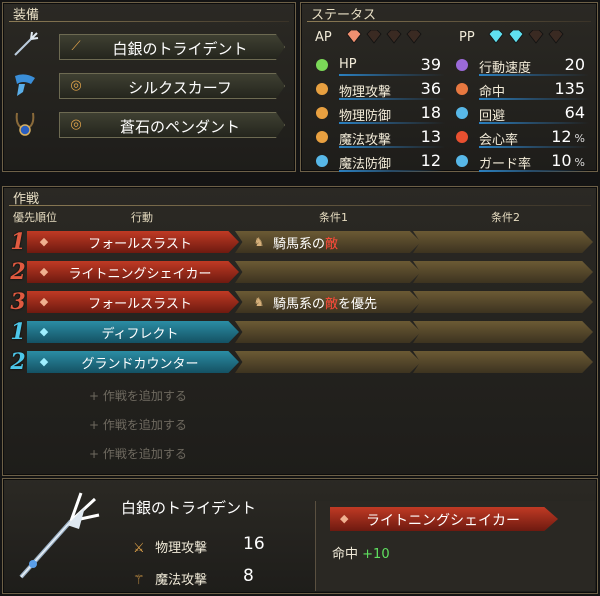 This screenshot has width=600, height=596. I want to click on skill-effect: 命中 +10, so click(361, 552).